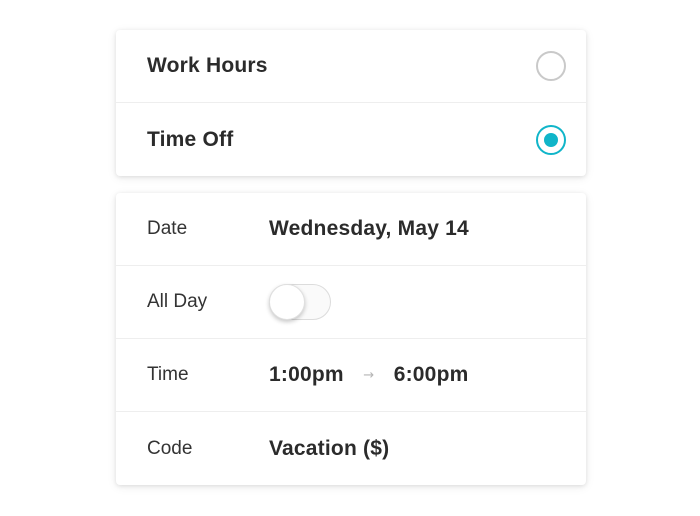  I want to click on all-day-row: All Day, so click(351, 302).